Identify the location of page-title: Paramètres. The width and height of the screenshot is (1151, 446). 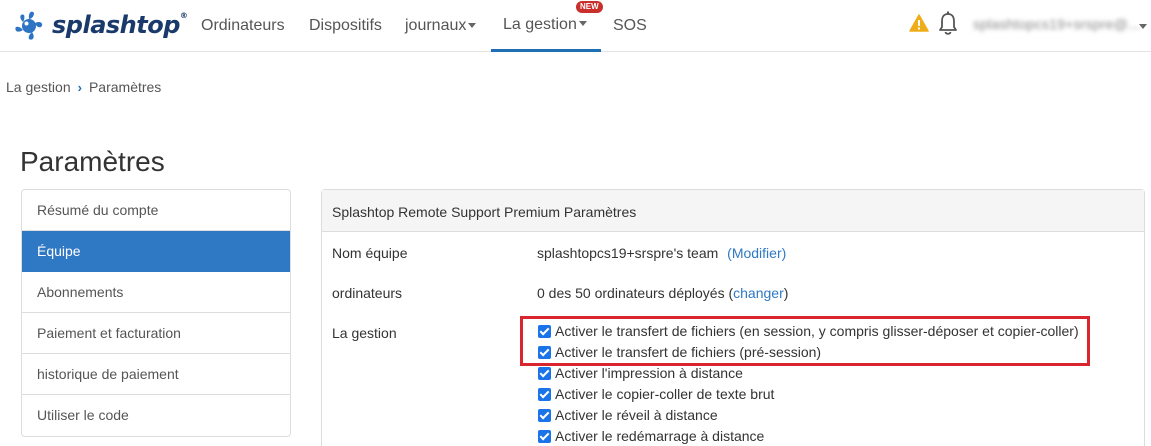
(92, 161).